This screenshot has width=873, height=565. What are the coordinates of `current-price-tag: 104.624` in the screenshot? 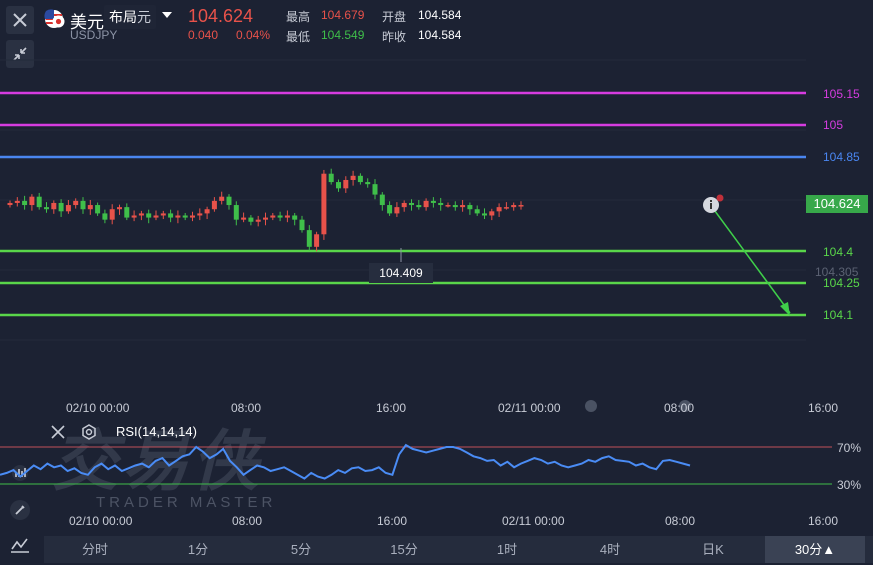 It's located at (837, 204).